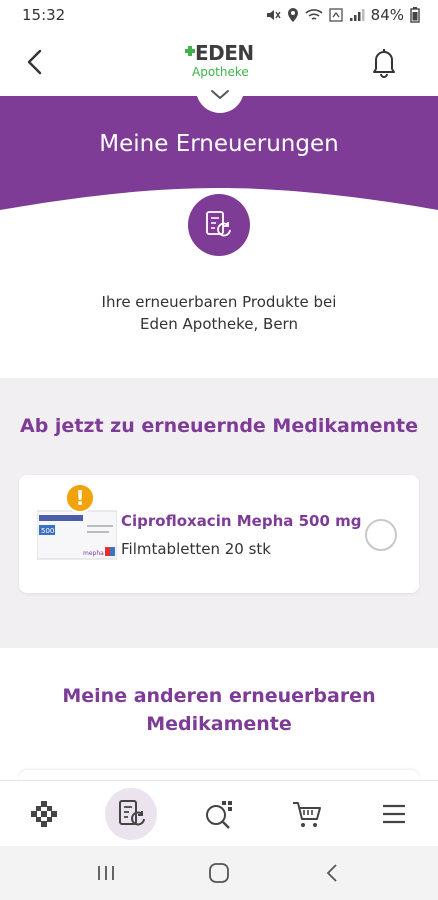 The width and height of the screenshot is (438, 900). What do you see at coordinates (219, 426) in the screenshot?
I see `due-section-title: Ab jetzt zu erneuernde Medikamente` at bounding box center [219, 426].